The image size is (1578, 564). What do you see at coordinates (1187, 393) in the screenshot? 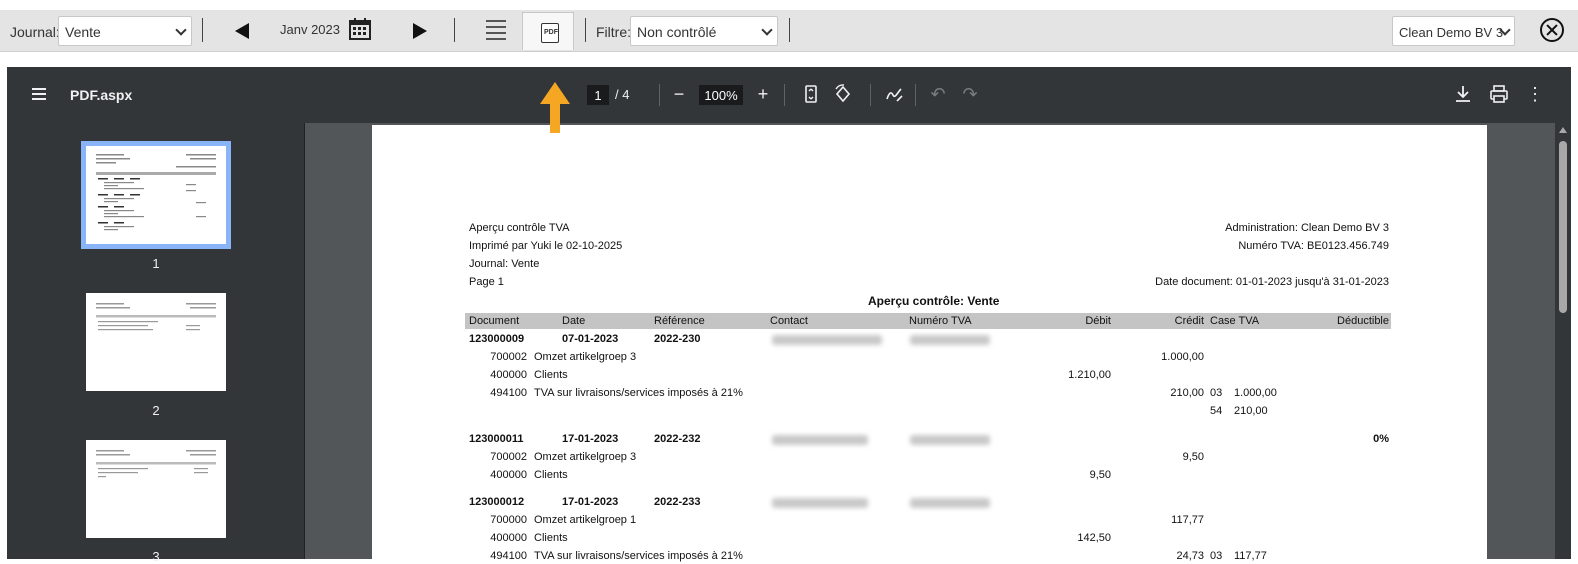
I see `line-credit: 210,00` at bounding box center [1187, 393].